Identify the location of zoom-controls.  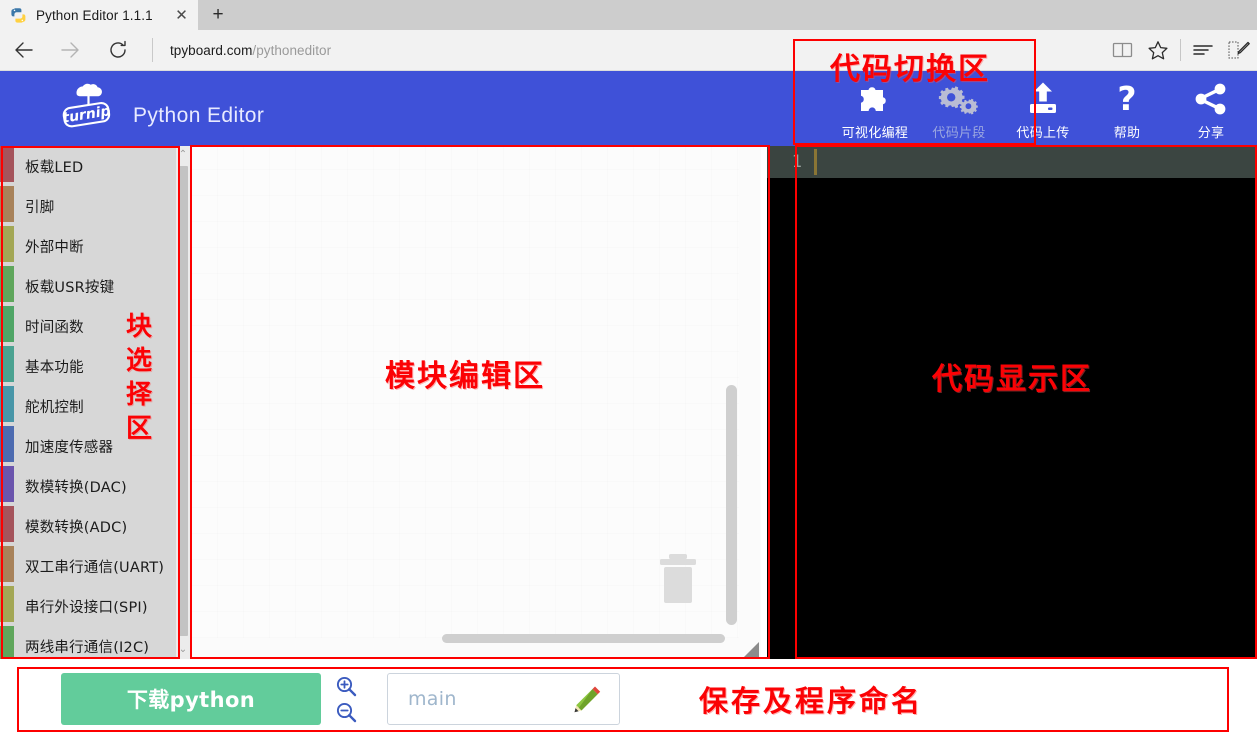
(346, 699).